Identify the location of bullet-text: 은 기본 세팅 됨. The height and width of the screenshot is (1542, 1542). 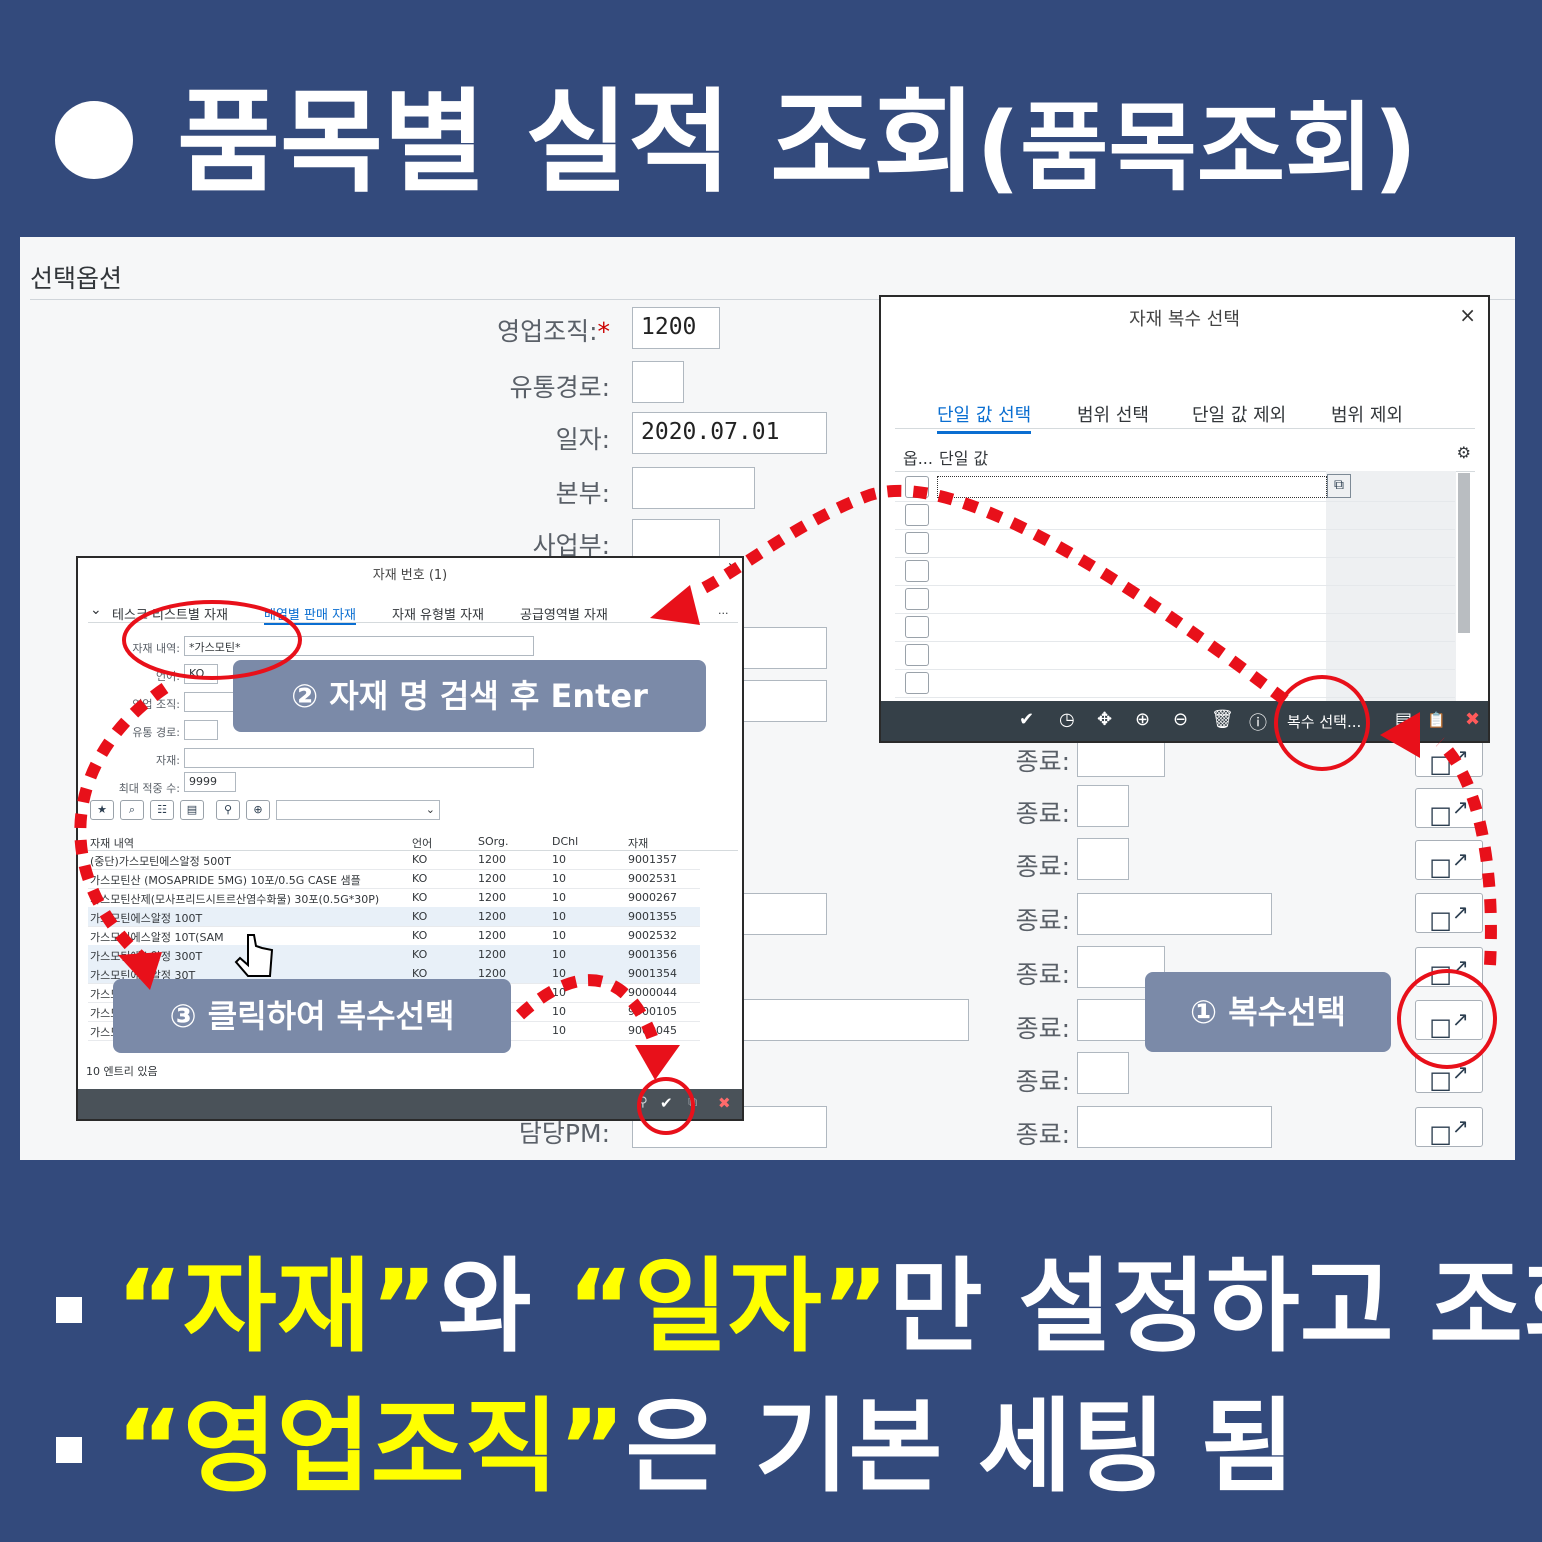
(960, 1447).